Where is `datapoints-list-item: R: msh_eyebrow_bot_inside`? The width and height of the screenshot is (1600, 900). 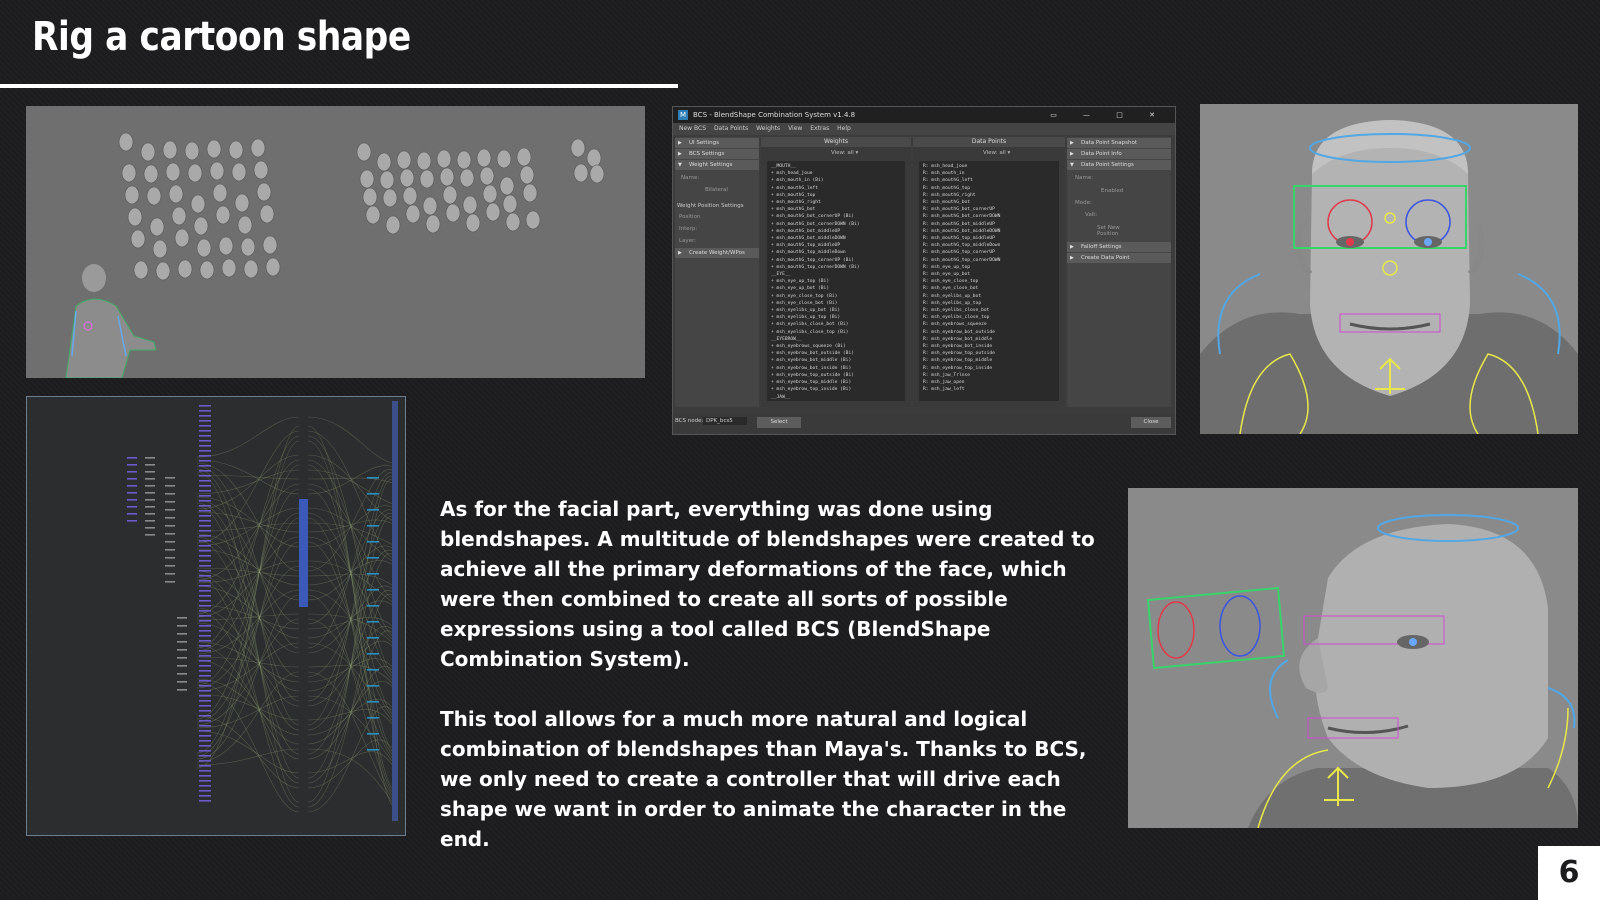
datapoints-list-item: R: msh_eyebrow_bot_inside is located at coordinates (989, 346).